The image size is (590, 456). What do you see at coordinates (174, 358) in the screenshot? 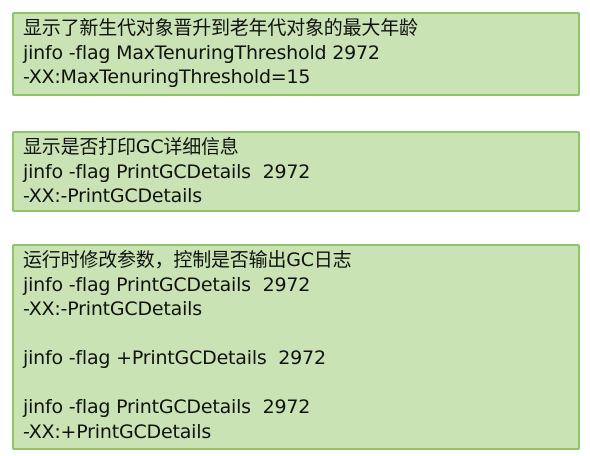
I see `command-line: jinfo -flag +PrintGCDetails 2972` at bounding box center [174, 358].